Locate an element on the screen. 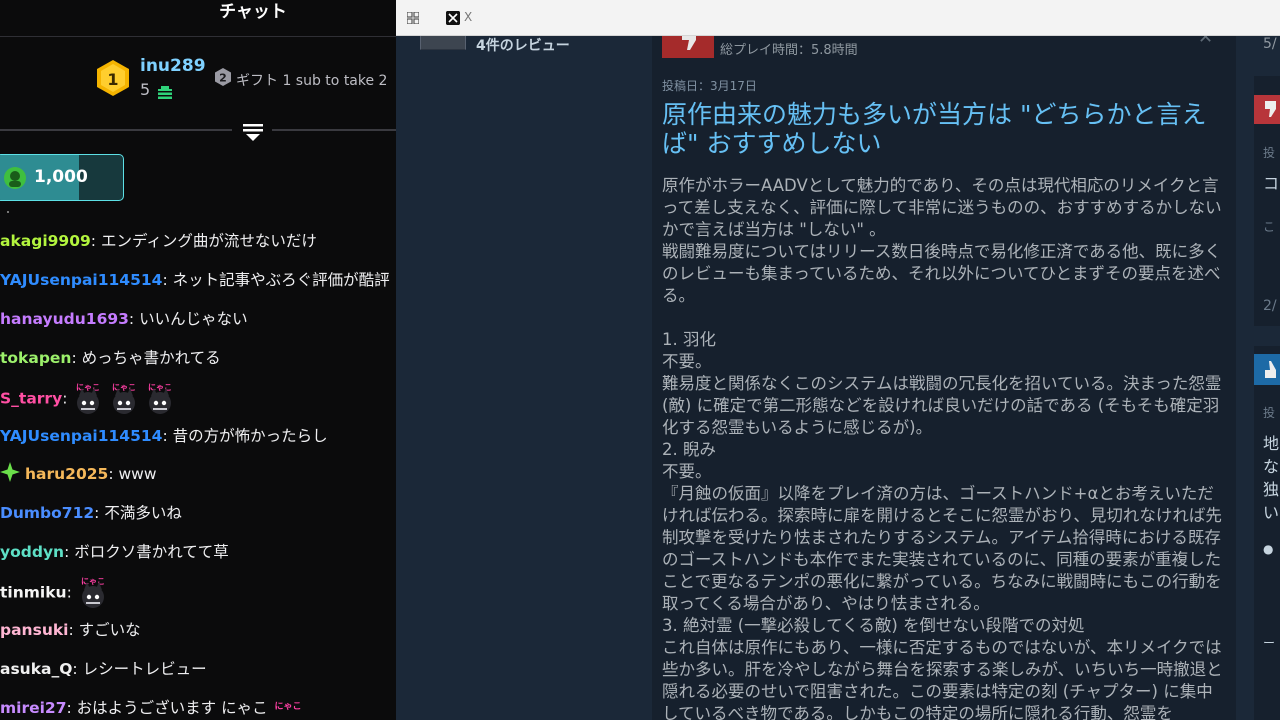 The width and height of the screenshot is (1280, 720). gold-medal-icon: 1 is located at coordinates (113, 78).